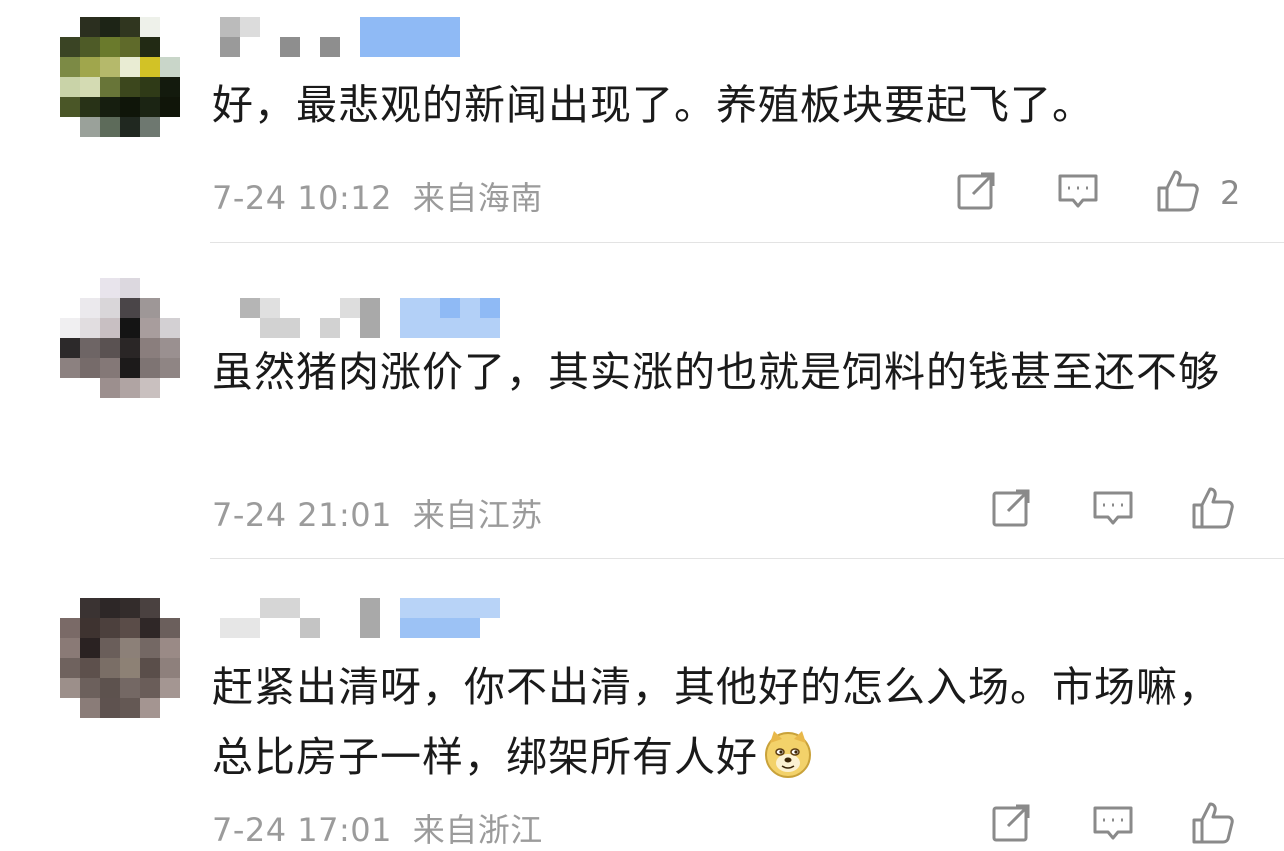 The image size is (1284, 851). I want to click on comment-text: 虽然猪肉涨价了，其实涨的也就是饲料的钱甚至还不够, so click(716, 372).